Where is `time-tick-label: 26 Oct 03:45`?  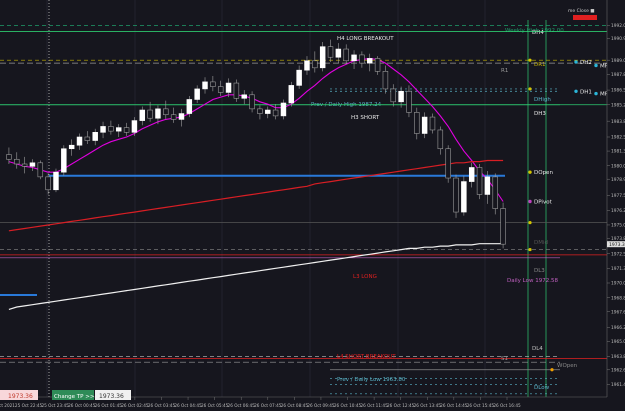 time-tick-label: 26 Oct 03:45 is located at coordinates (162, 405).